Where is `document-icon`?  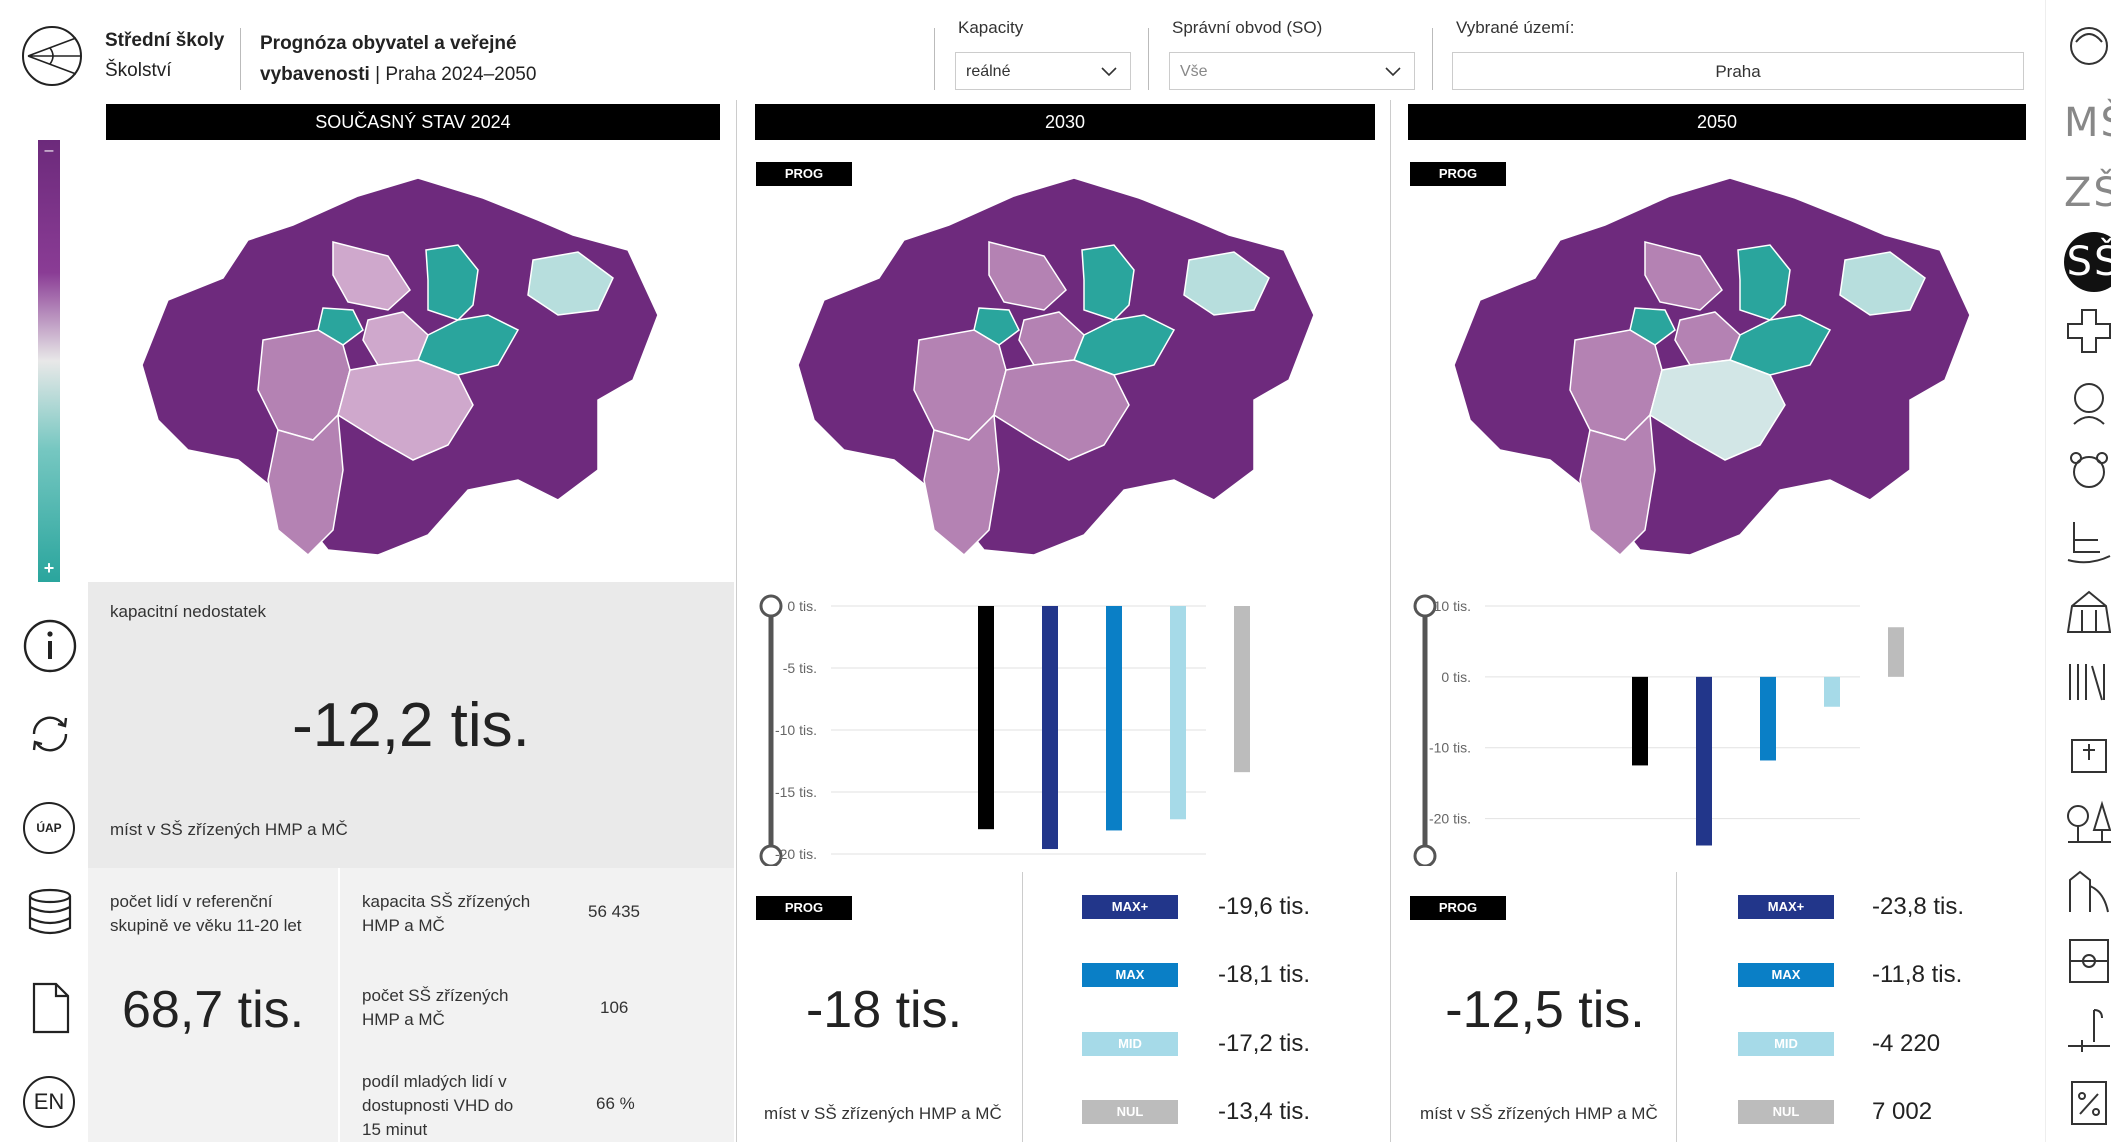
document-icon is located at coordinates (50, 1008).